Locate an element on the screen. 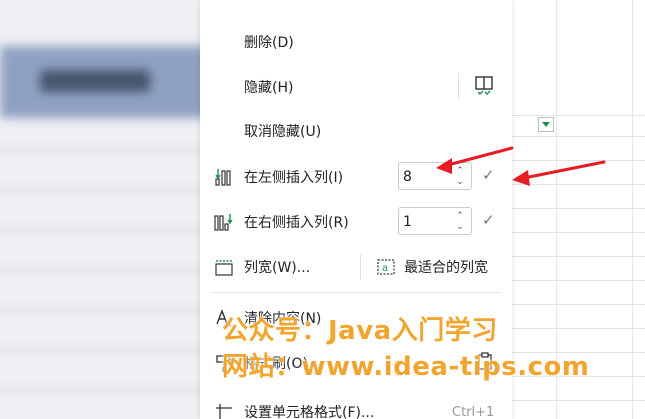  watermark-line-1: 公众号：Java入门学习 is located at coordinates (360, 331).